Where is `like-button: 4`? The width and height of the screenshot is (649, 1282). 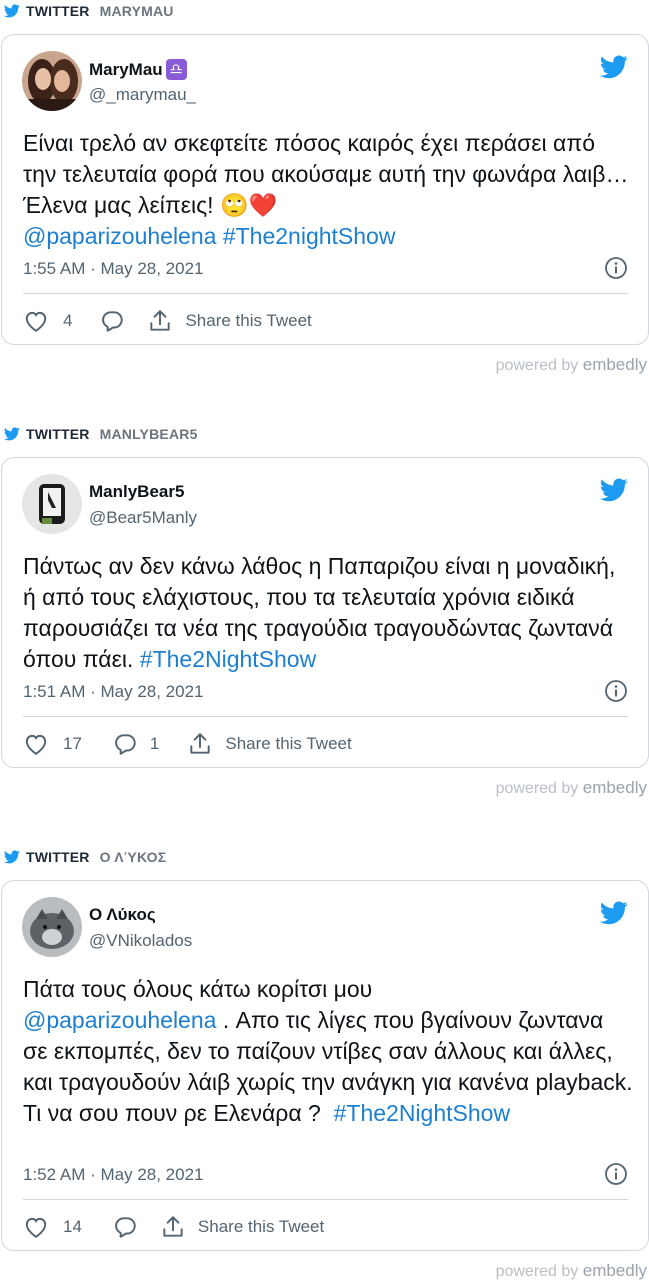 like-button: 4 is located at coordinates (47, 321).